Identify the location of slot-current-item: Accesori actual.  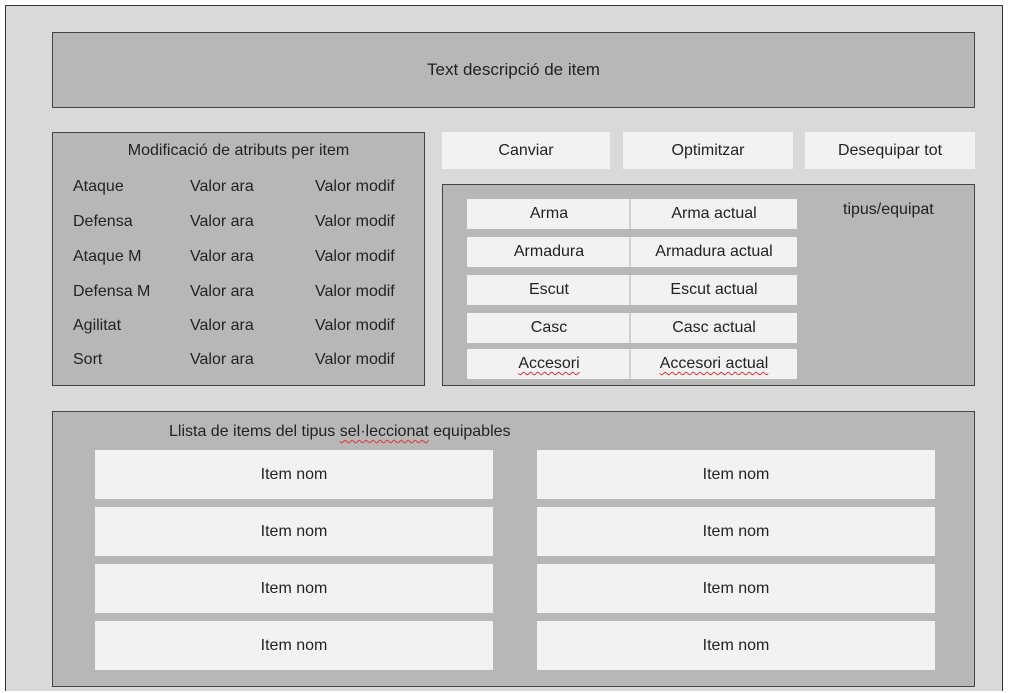
(714, 364).